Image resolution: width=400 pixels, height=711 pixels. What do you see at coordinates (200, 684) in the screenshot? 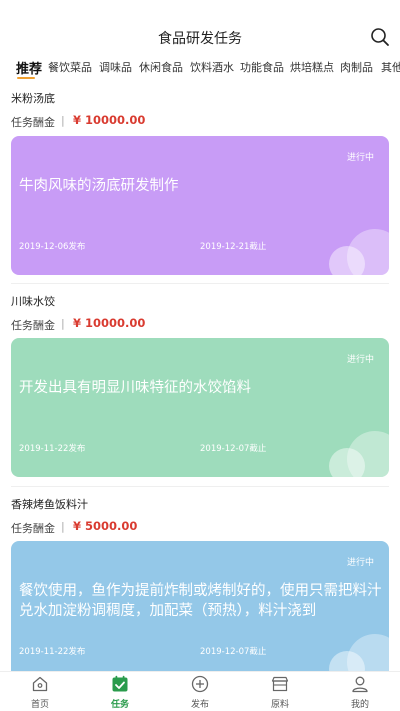
I see `plus-circle-icon` at bounding box center [200, 684].